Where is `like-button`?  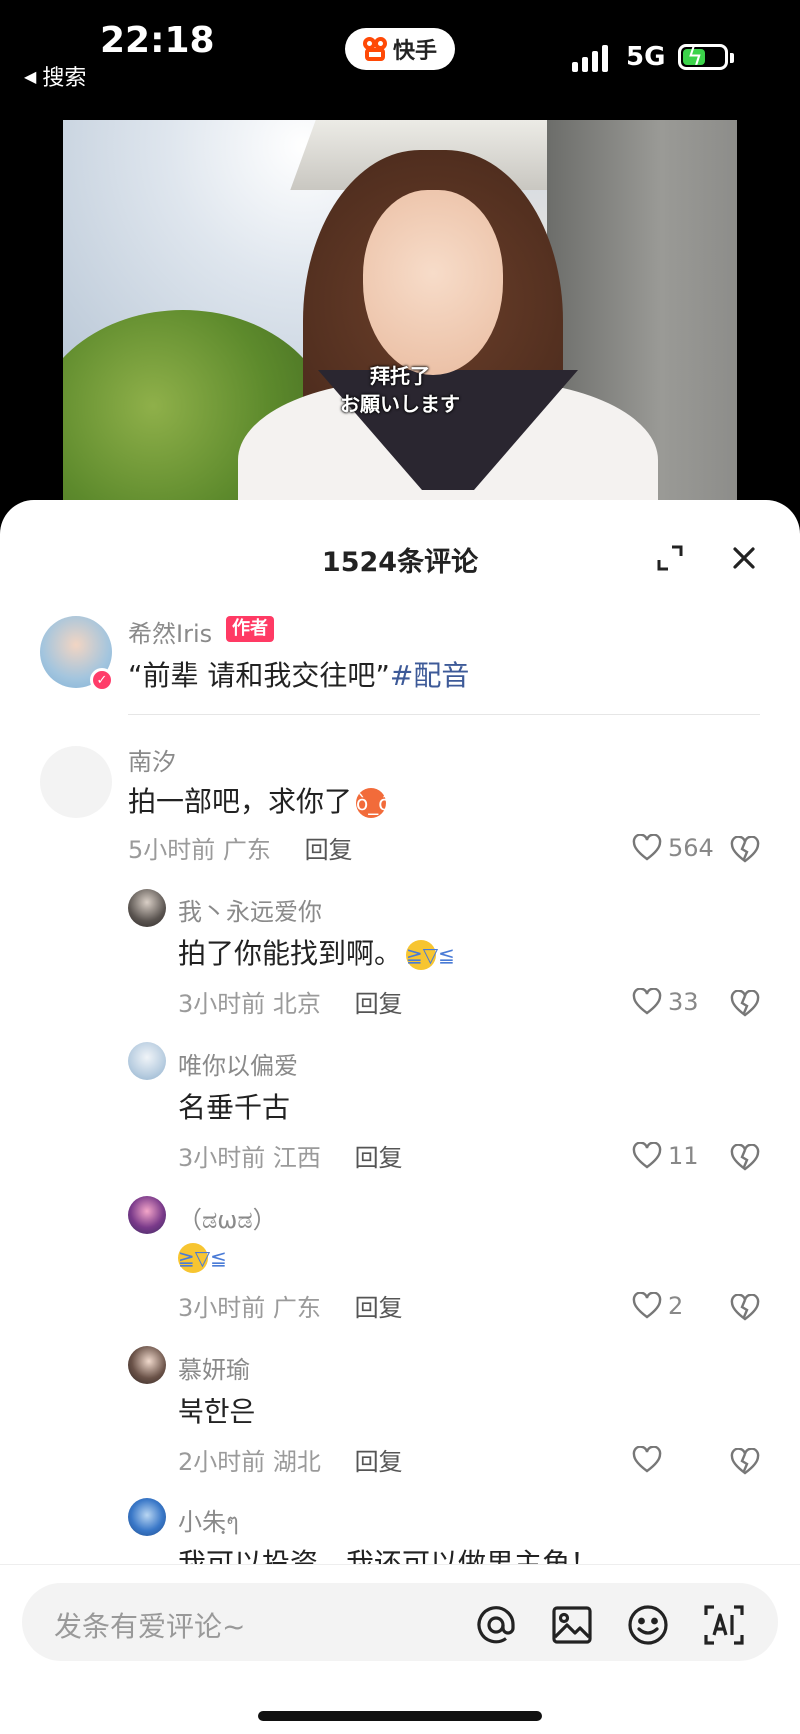
like-button is located at coordinates (650, 1460).